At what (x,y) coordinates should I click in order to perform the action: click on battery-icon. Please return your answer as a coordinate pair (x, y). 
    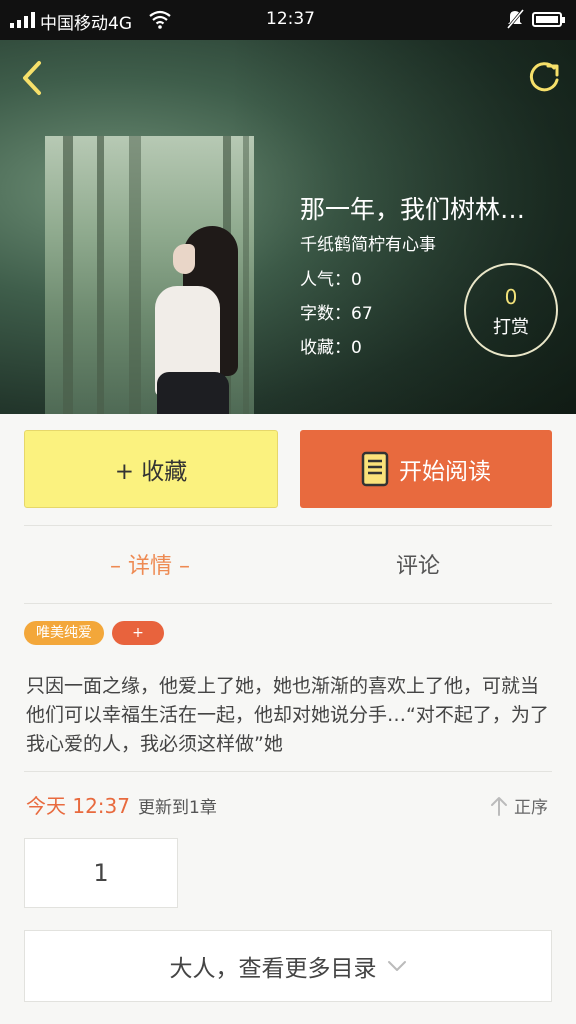
    Looking at the image, I should click on (548, 19).